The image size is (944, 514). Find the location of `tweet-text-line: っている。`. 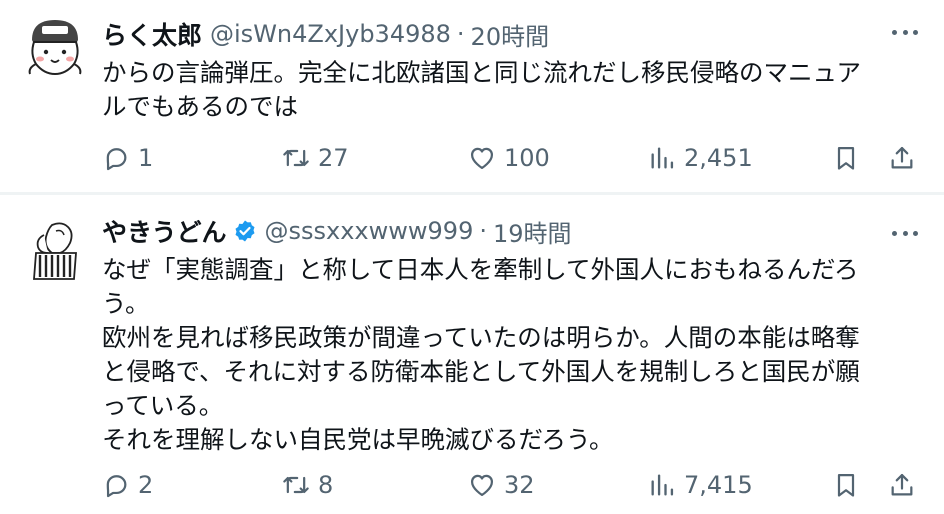

tweet-text-line: っている。 is located at coordinates (163, 405).